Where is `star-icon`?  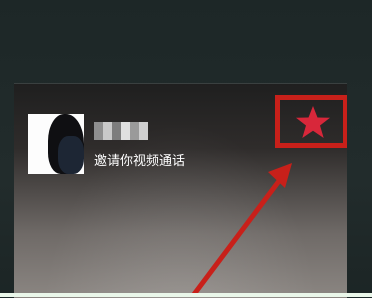 star-icon is located at coordinates (313, 122).